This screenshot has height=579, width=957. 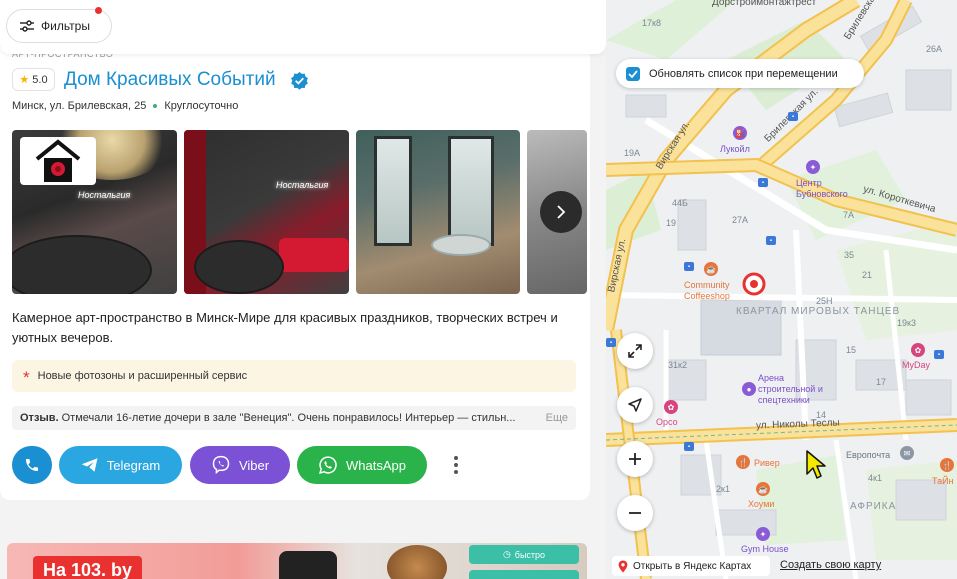 I want to click on chevron-right-icon, so click(x=561, y=212).